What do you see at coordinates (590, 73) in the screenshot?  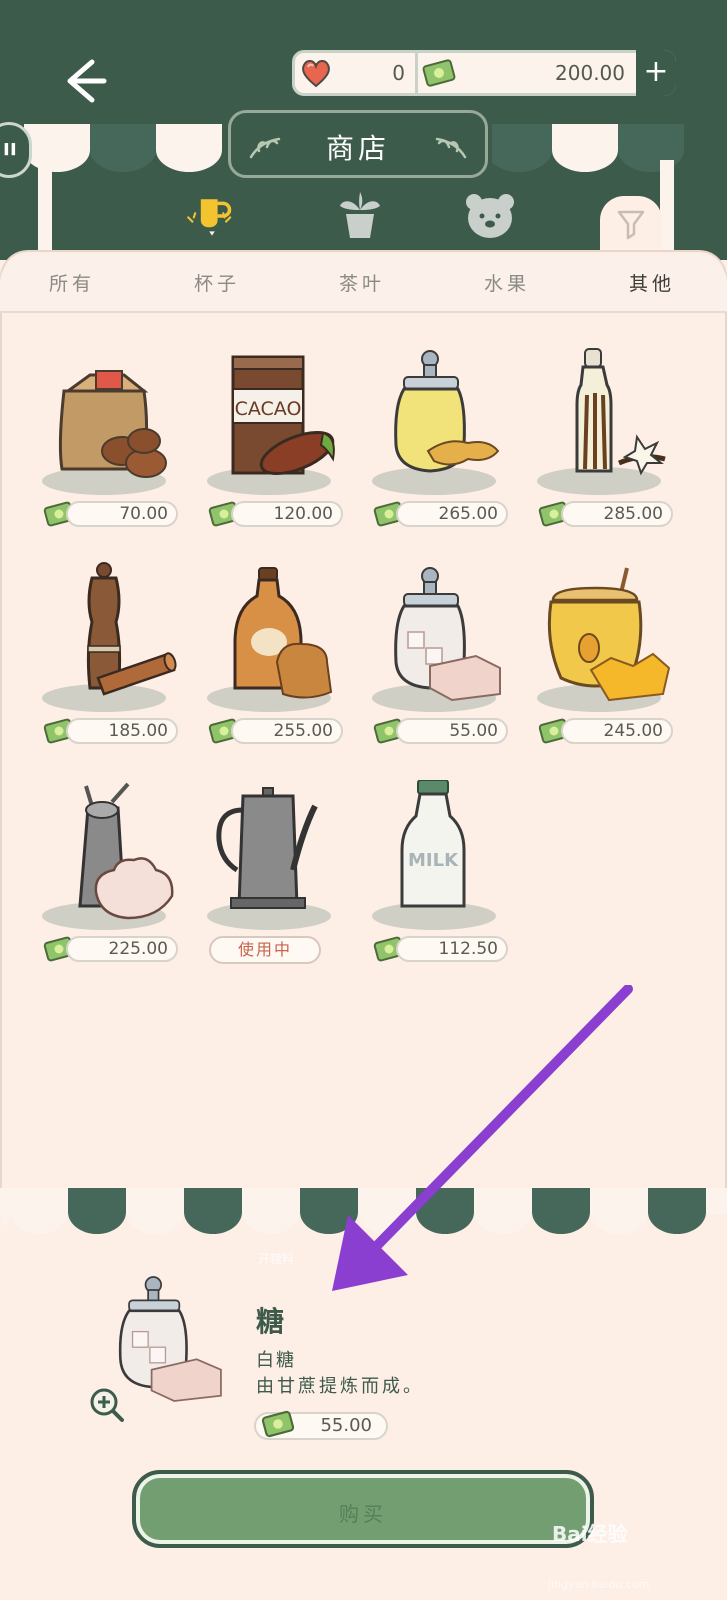 I see `money-amount: 200.00` at bounding box center [590, 73].